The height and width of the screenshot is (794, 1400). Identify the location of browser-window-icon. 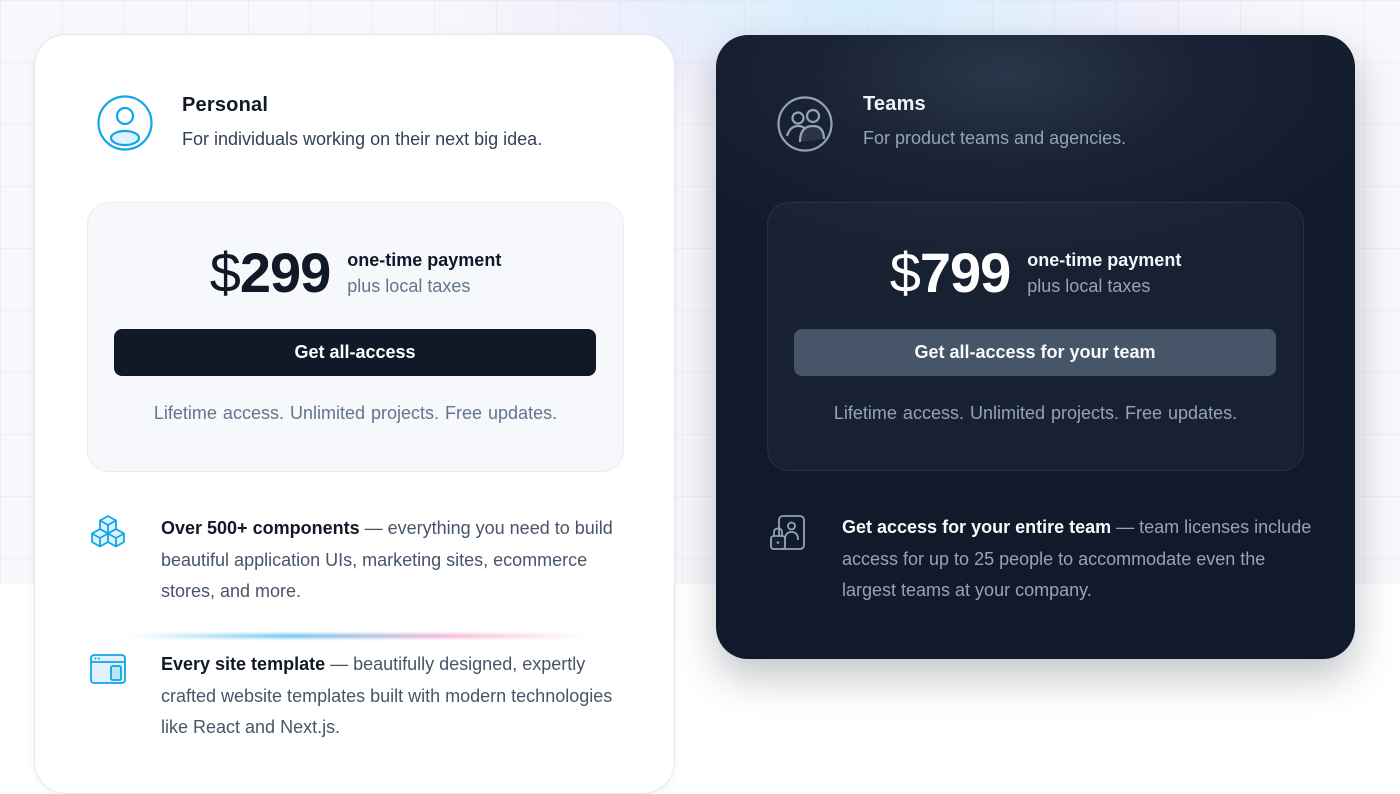
(108, 669).